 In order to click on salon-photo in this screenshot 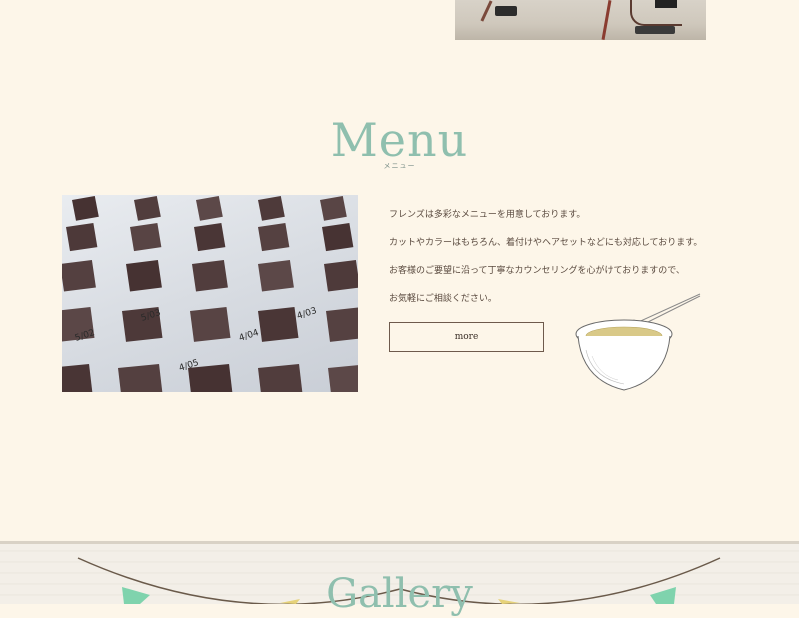, I will do `click(580, 20)`.